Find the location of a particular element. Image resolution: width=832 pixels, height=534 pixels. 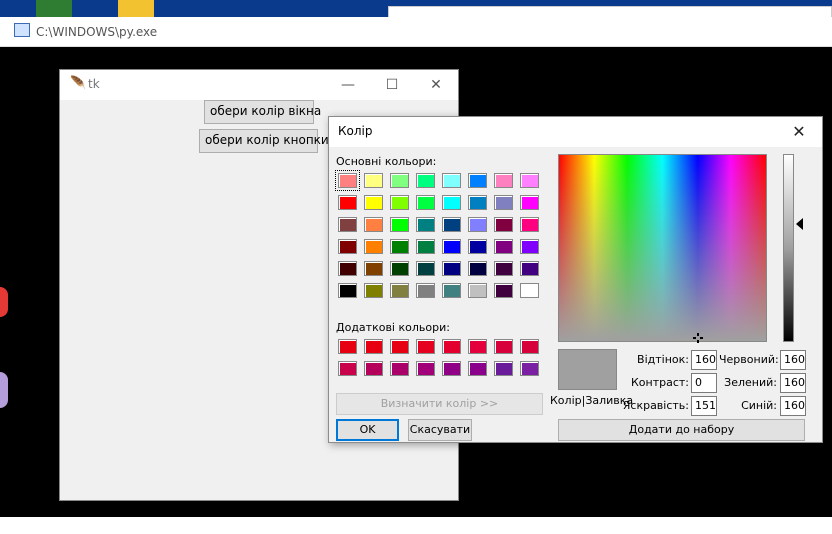

basic-colors-grid is located at coordinates (441, 236).